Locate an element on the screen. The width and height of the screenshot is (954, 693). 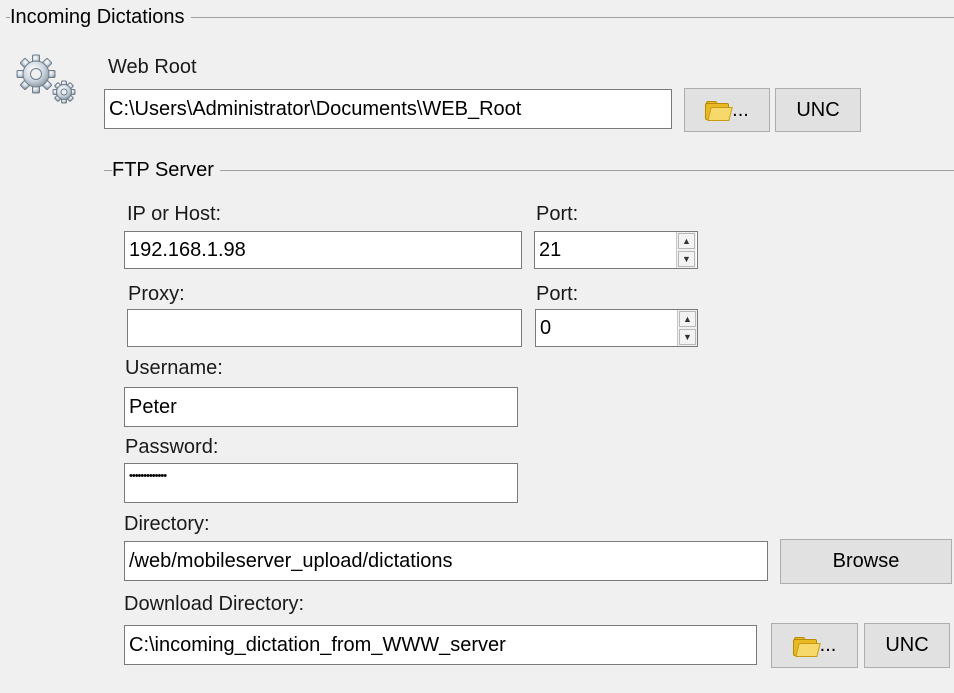
proxy-port-input: 0 is located at coordinates (616, 328).